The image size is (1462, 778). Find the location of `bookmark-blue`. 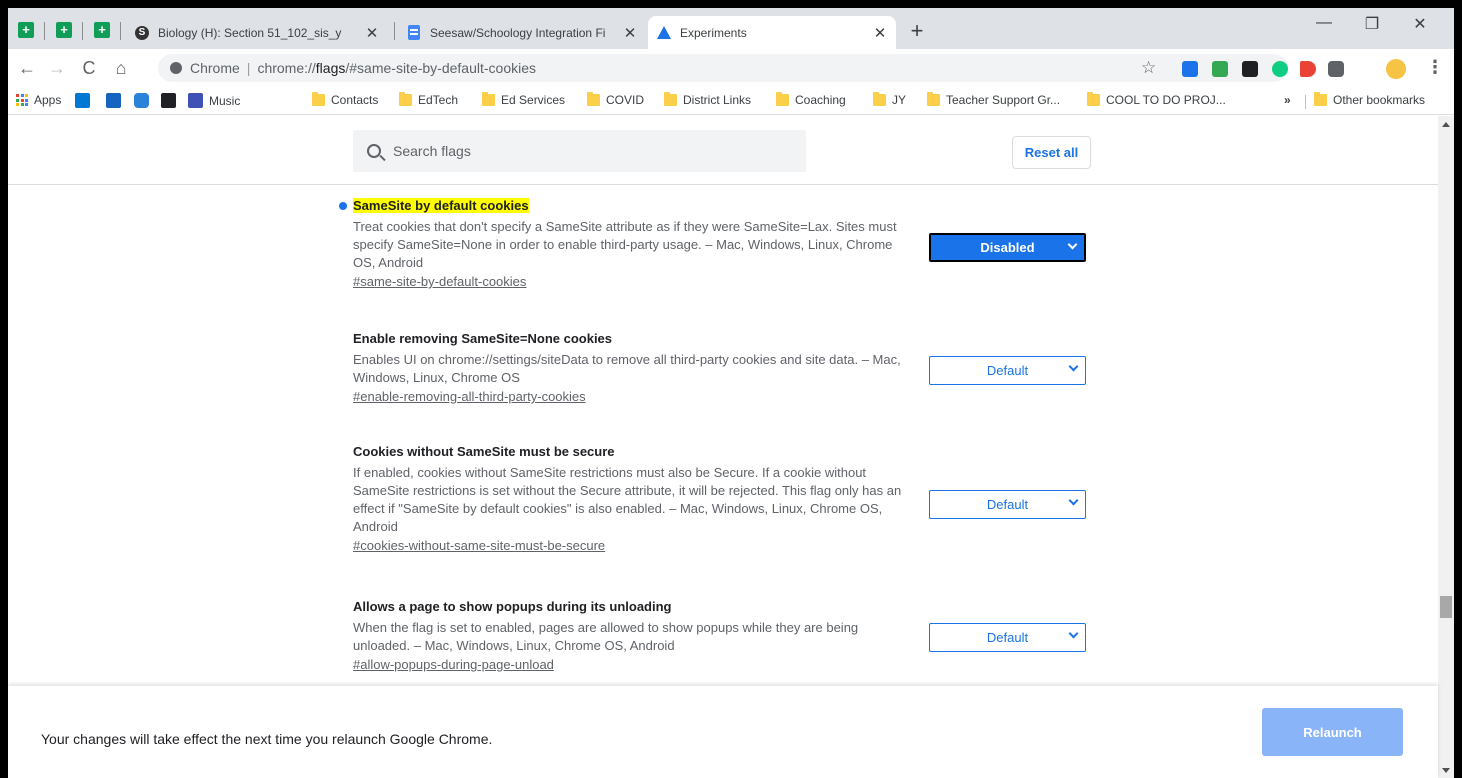

bookmark-blue is located at coordinates (113, 100).